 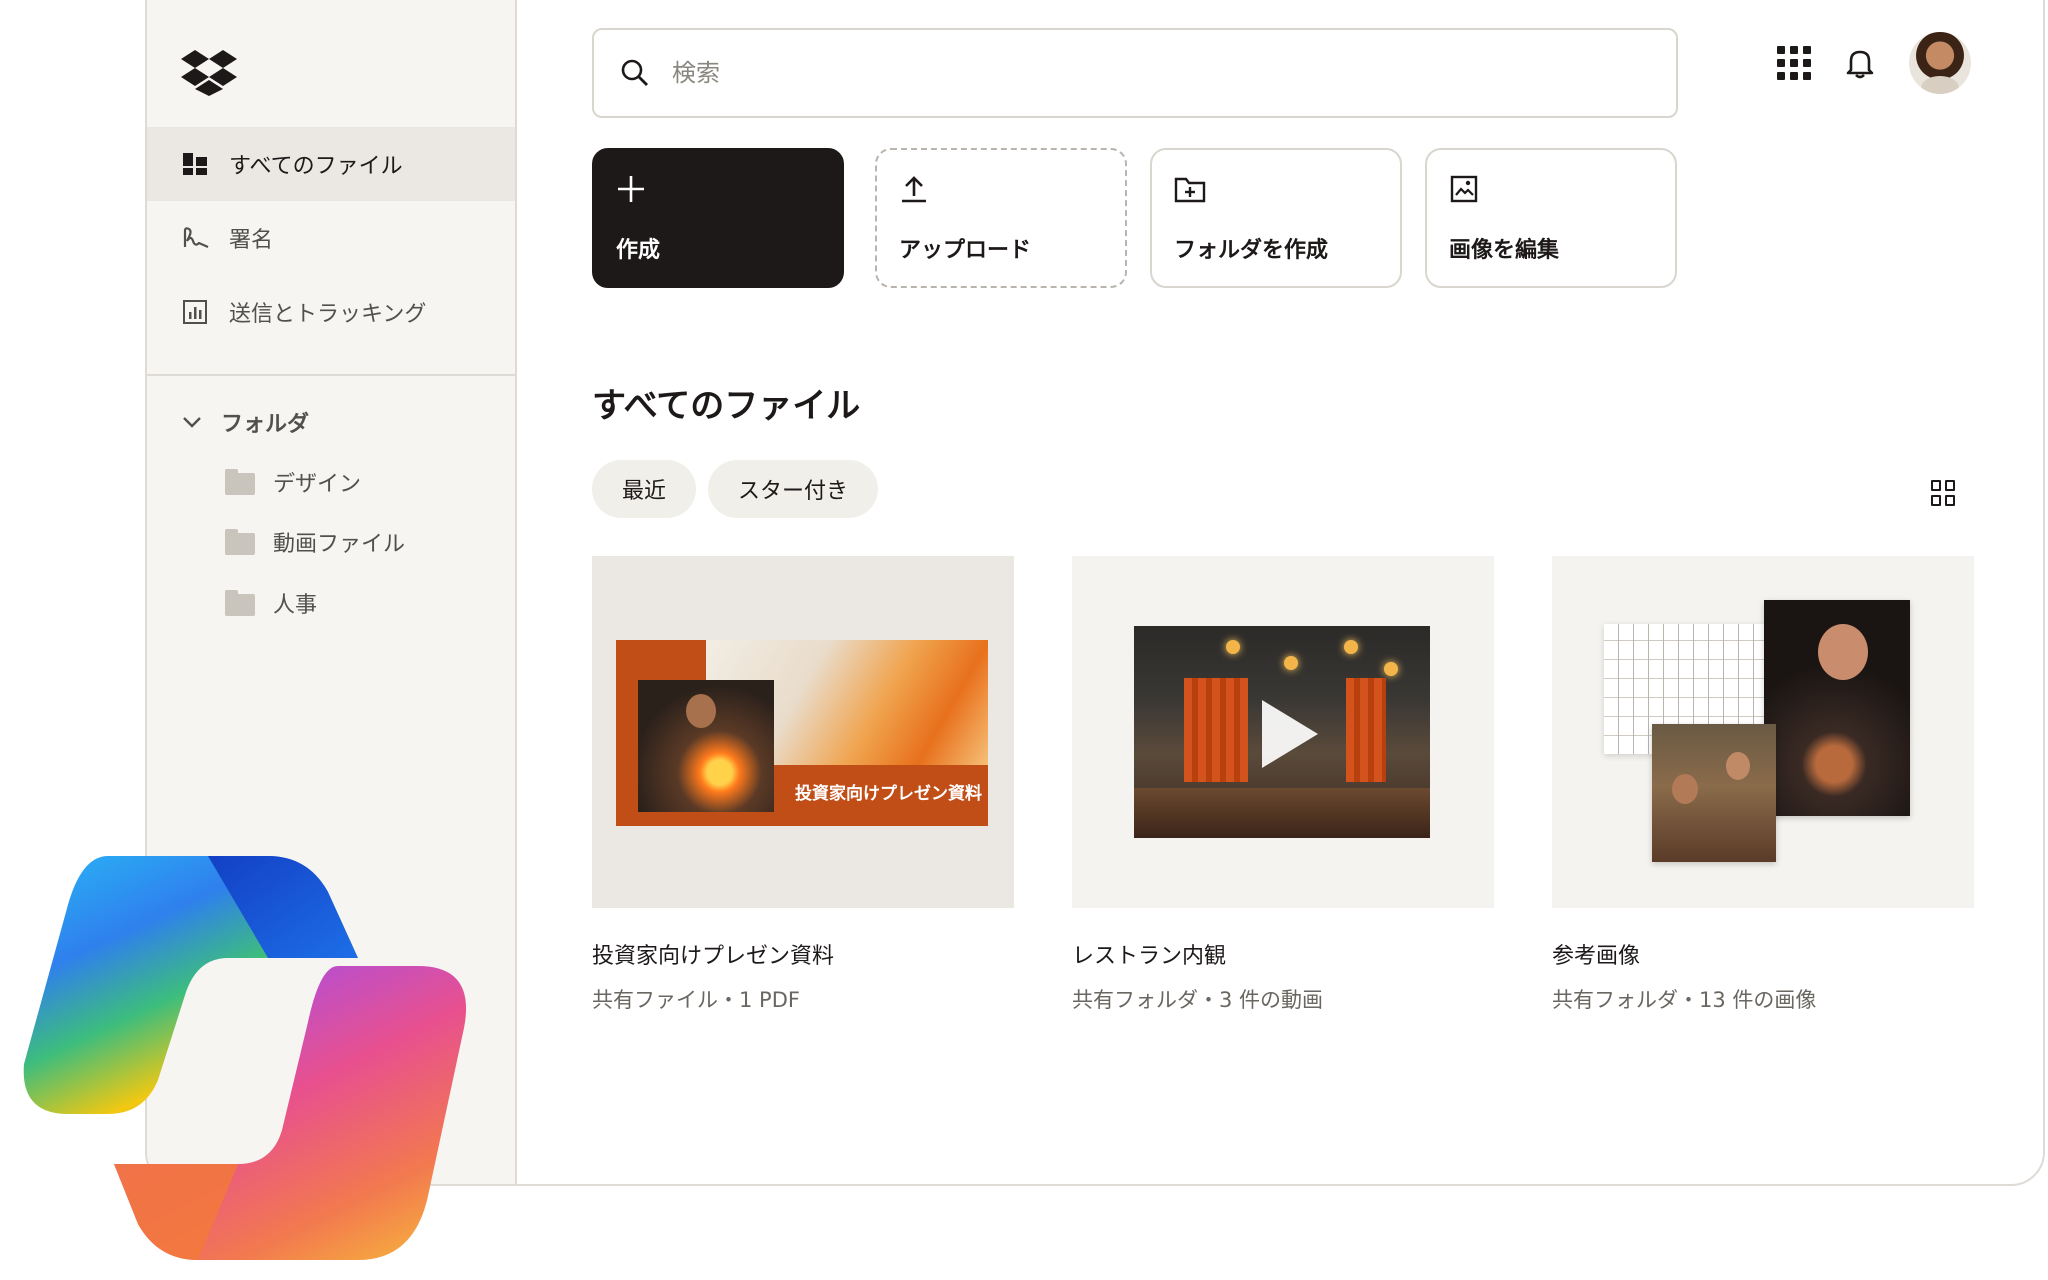 What do you see at coordinates (1944, 493) in the screenshot?
I see `grid-view-icon` at bounding box center [1944, 493].